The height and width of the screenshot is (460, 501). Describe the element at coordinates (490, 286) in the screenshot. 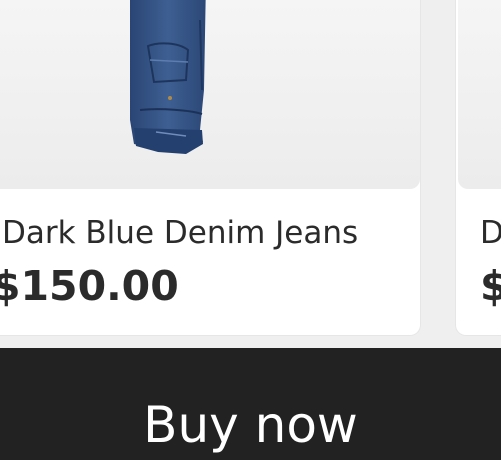

I see `product-price-next: $` at that location.